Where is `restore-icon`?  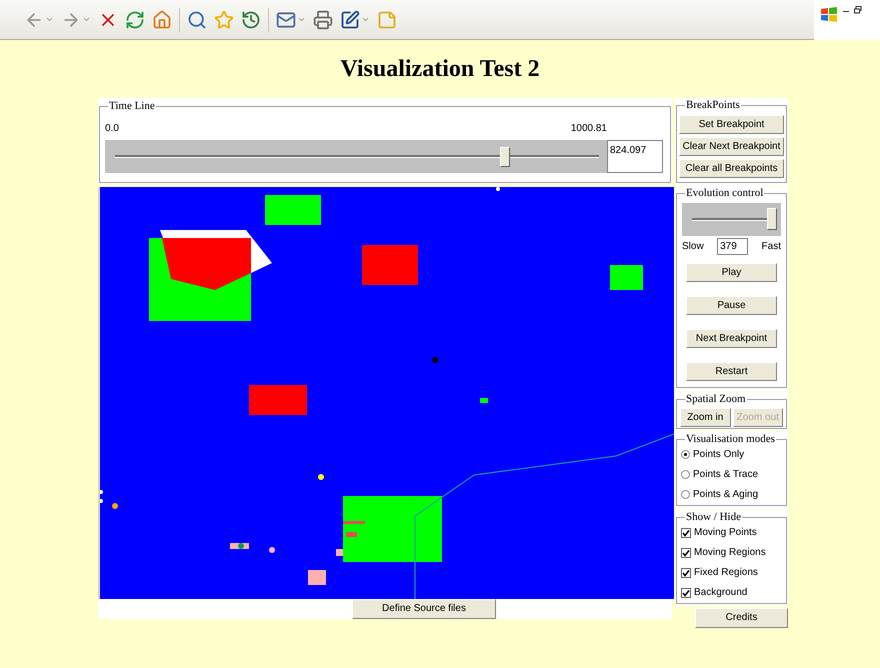
restore-icon is located at coordinates (858, 10).